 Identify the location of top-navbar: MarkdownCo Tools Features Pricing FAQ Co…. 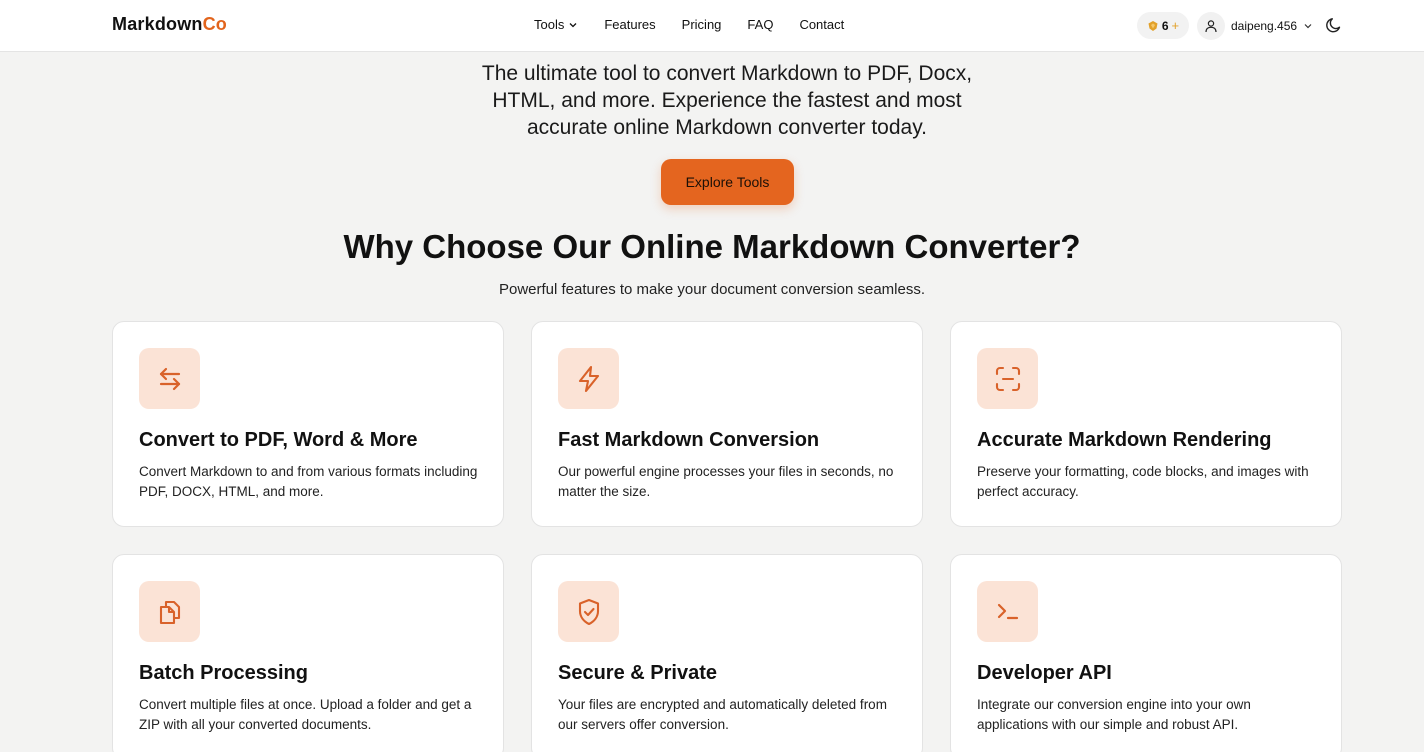
(712, 26).